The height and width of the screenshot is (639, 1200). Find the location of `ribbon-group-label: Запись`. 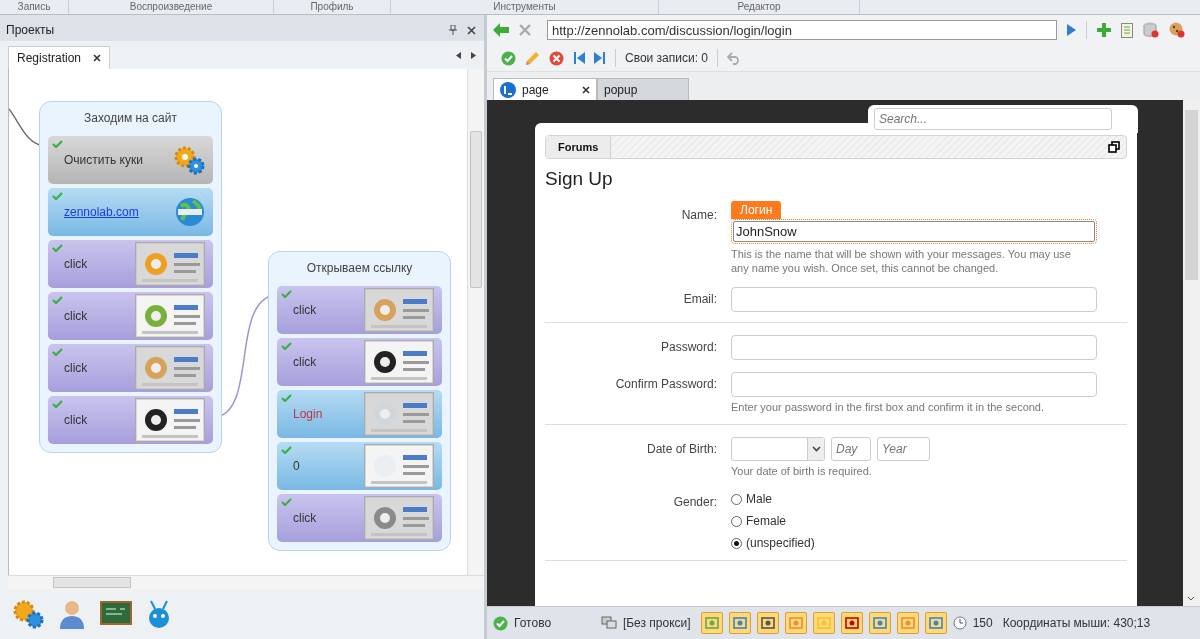

ribbon-group-label: Запись is located at coordinates (34, 7).